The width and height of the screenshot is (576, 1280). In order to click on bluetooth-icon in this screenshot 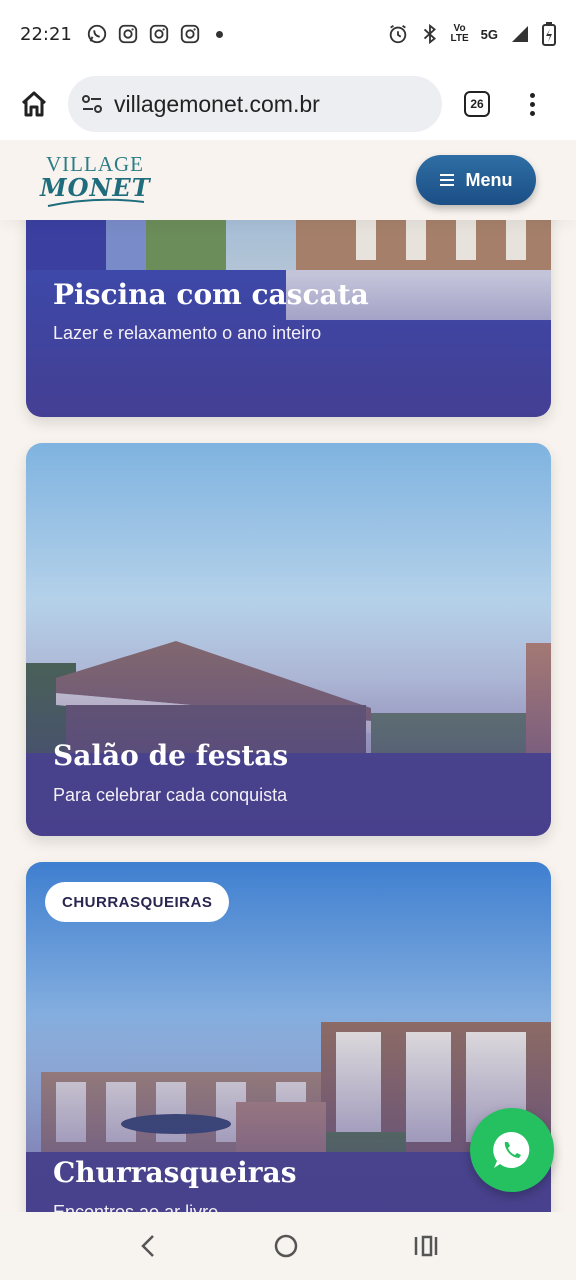, I will do `click(429, 34)`.